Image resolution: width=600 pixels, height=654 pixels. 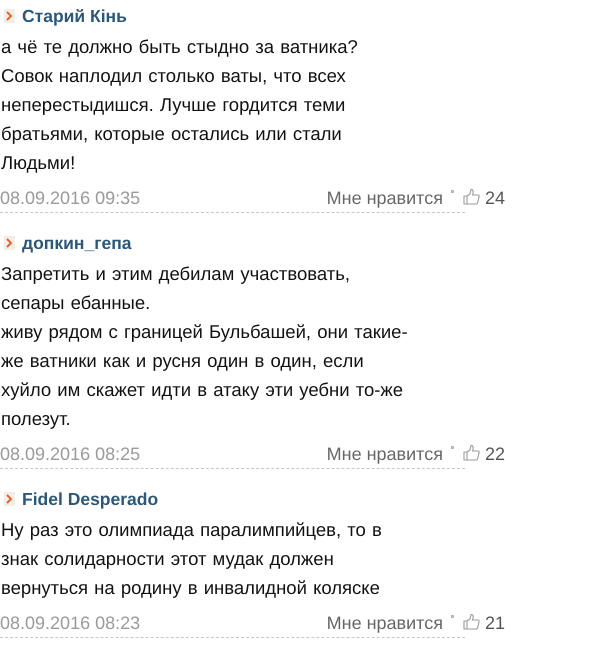 I want to click on comment-date: 08.09.2016 08:25, so click(x=70, y=454).